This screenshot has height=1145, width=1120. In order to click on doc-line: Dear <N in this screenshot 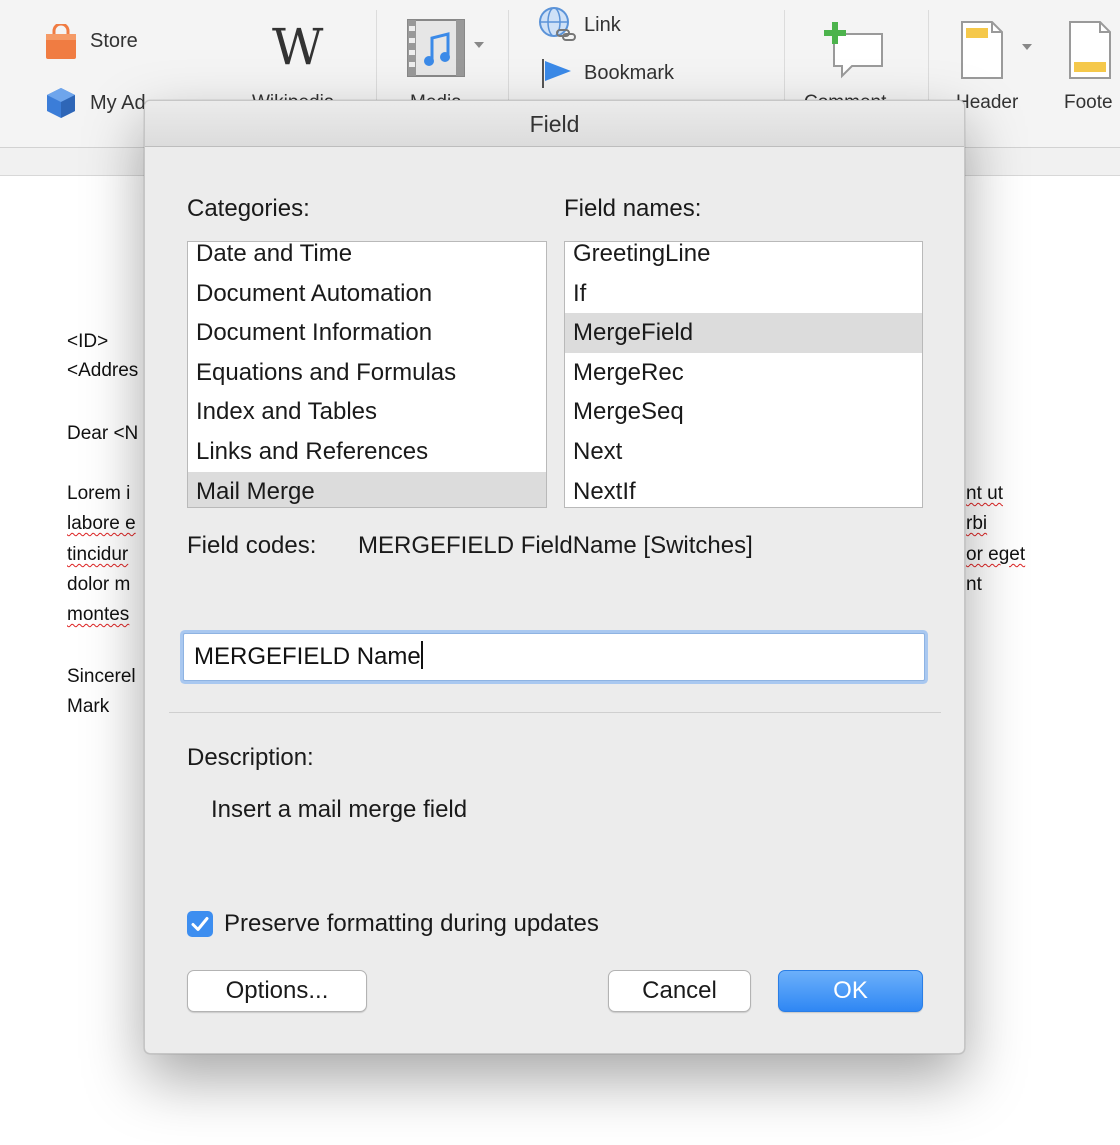, I will do `click(103, 433)`.